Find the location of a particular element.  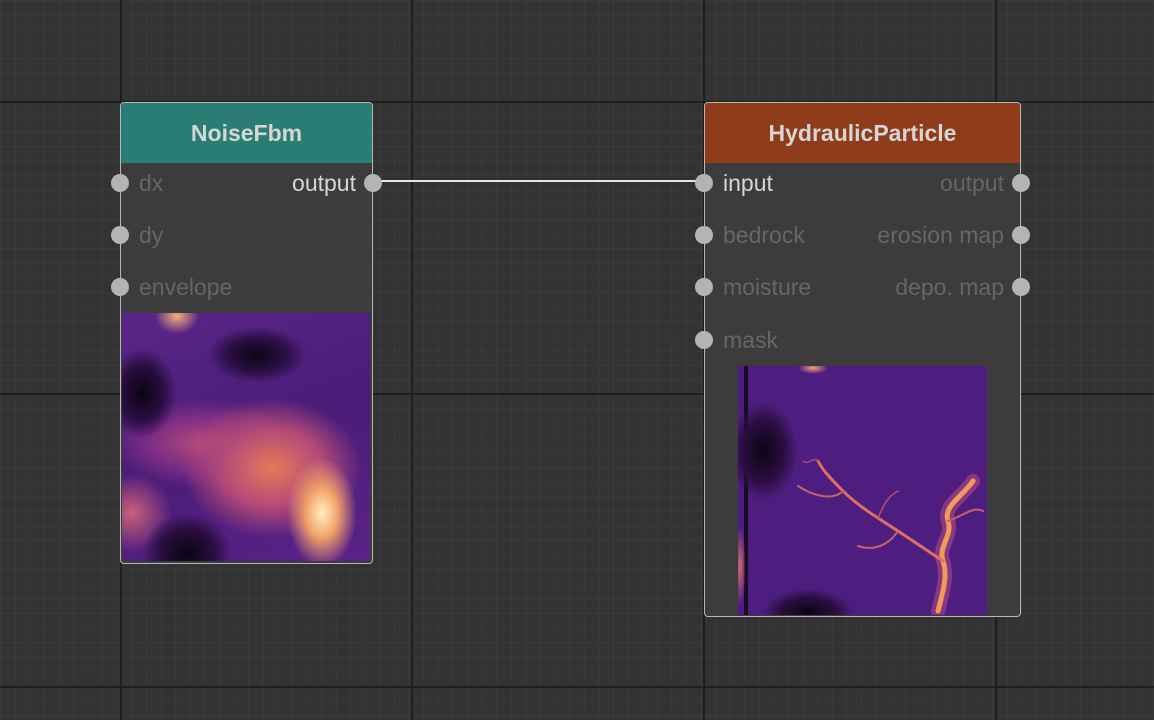

hydraulic-title: HydraulicParticle is located at coordinates (862, 132).